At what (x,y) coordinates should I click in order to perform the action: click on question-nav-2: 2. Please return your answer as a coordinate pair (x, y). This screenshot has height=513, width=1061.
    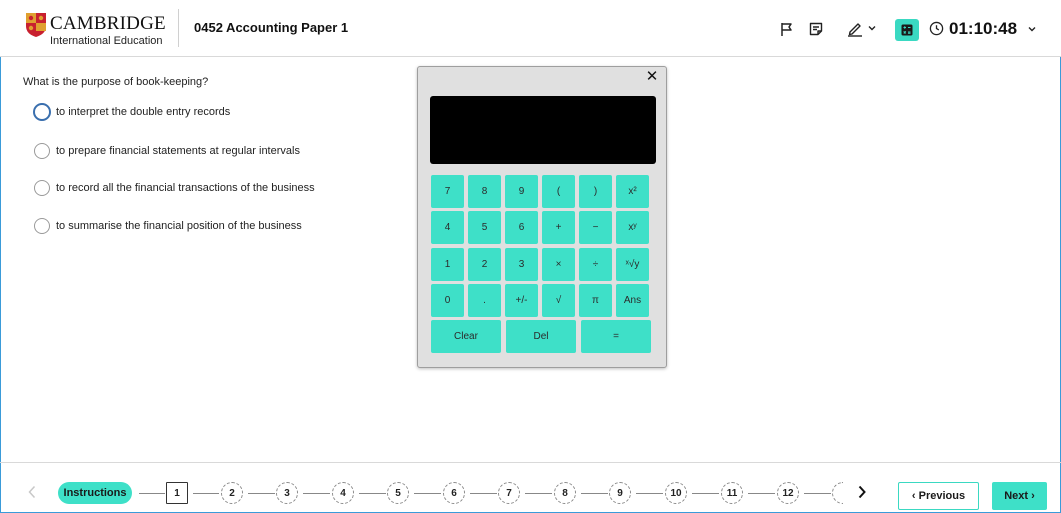
    Looking at the image, I should click on (232, 493).